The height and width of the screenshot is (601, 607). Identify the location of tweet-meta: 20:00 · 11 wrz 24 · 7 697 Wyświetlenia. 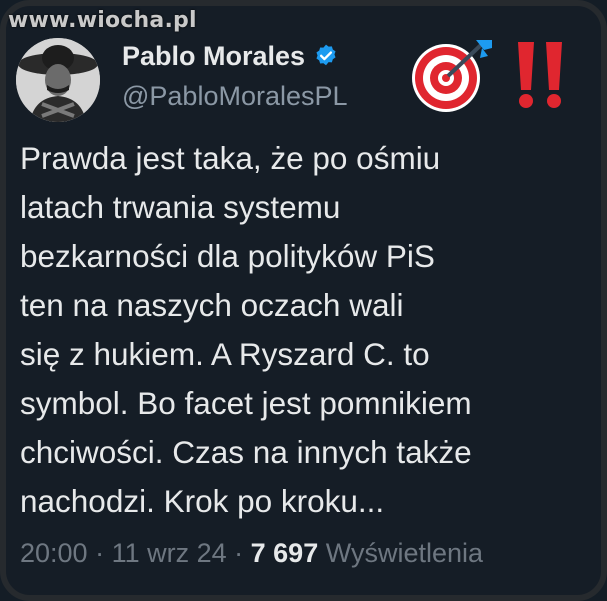
(251, 553).